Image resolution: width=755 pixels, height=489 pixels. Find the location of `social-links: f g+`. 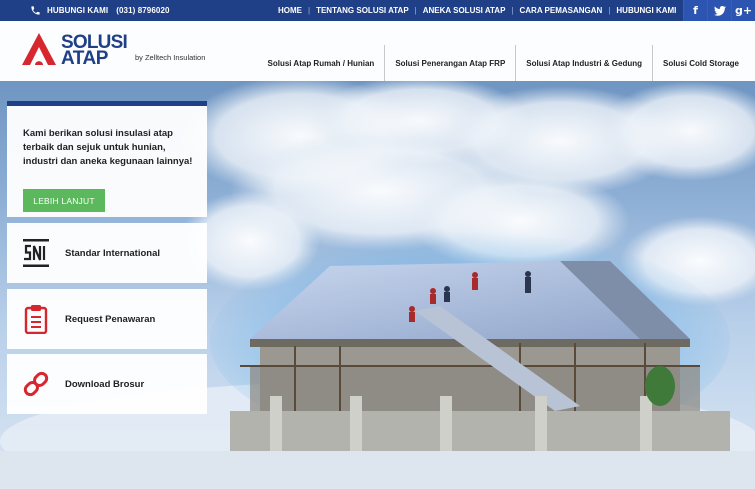

social-links: f g+ is located at coordinates (719, 10).